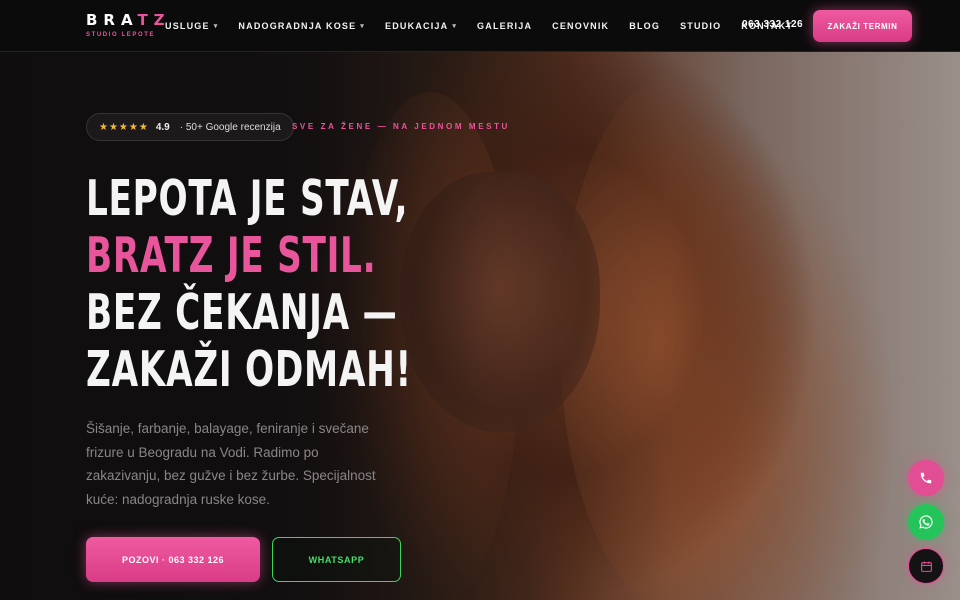 The width and height of the screenshot is (960, 600). What do you see at coordinates (504, 26) in the screenshot?
I see `nav-item-galerija: GALERIJA` at bounding box center [504, 26].